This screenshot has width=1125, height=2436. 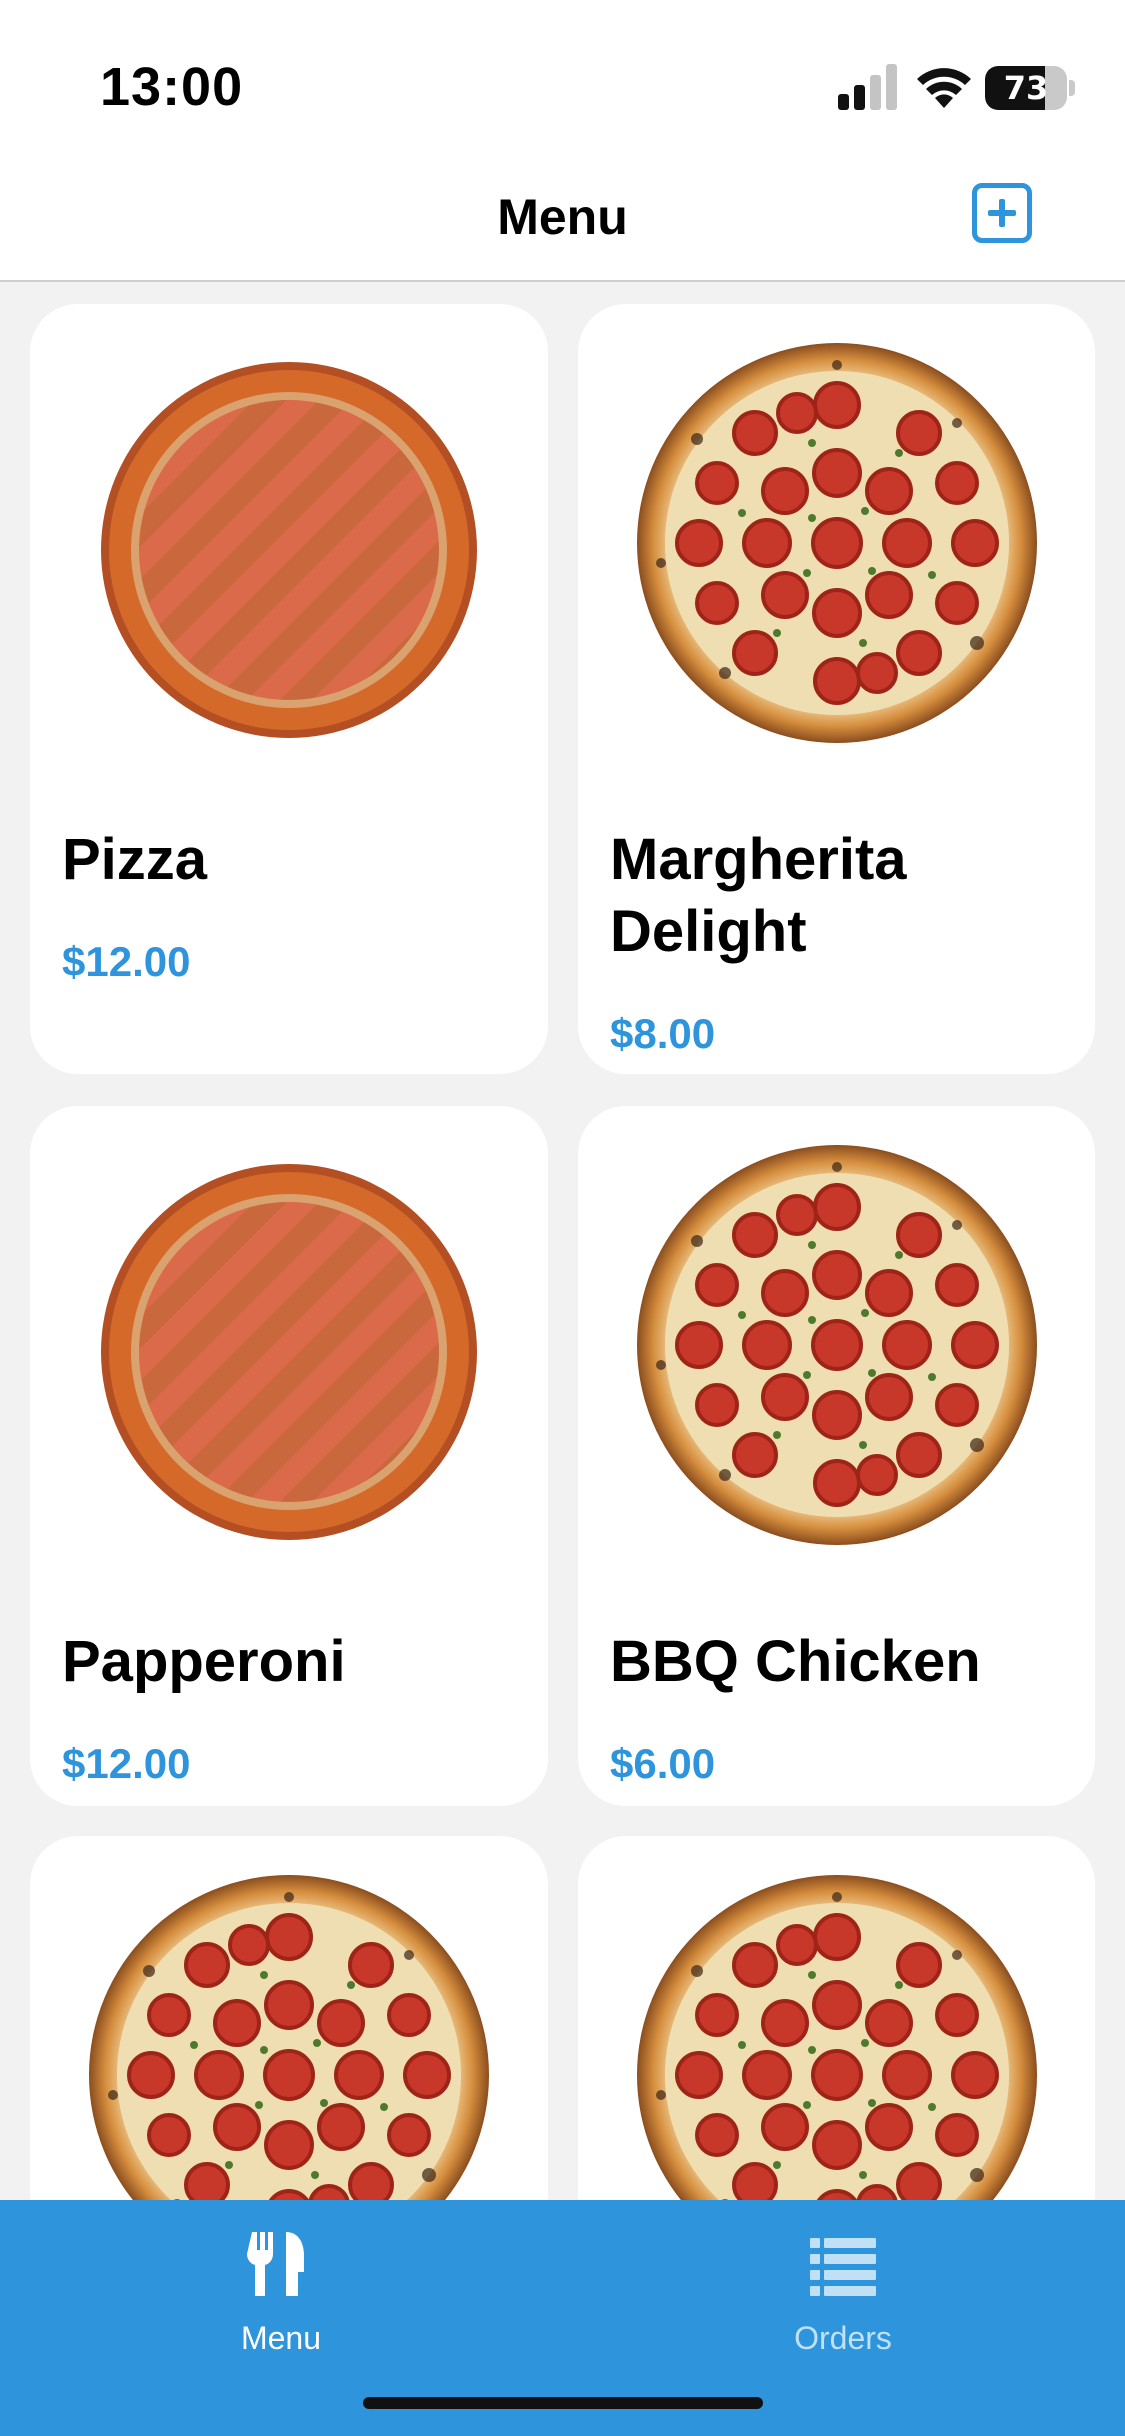 I want to click on home-indicator, so click(x=563, y=2403).